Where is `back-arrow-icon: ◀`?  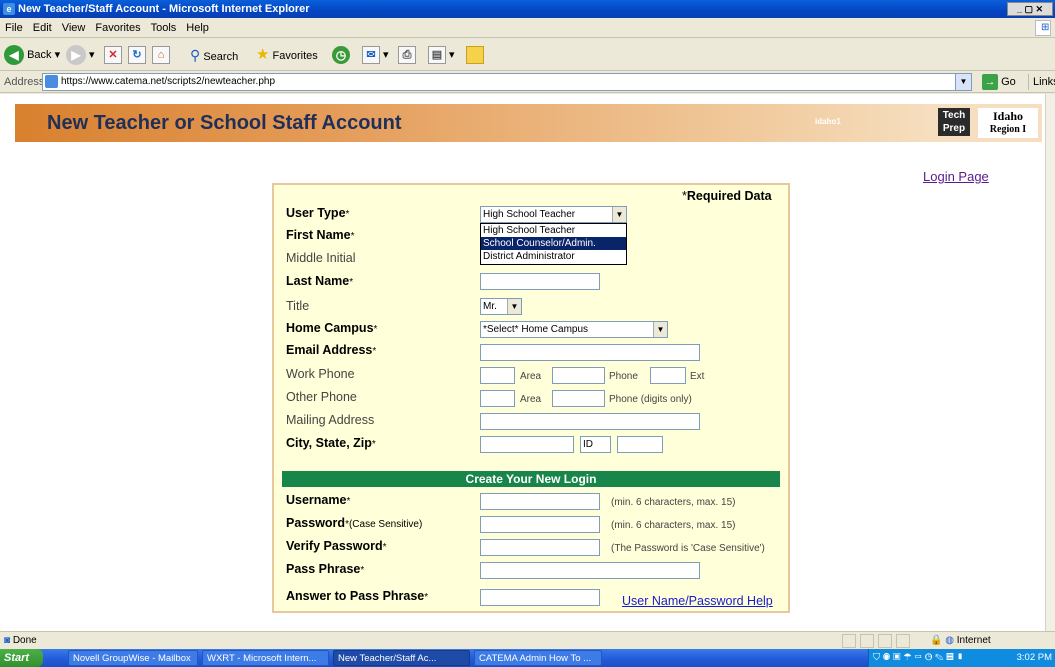 back-arrow-icon: ◀ is located at coordinates (14, 55).